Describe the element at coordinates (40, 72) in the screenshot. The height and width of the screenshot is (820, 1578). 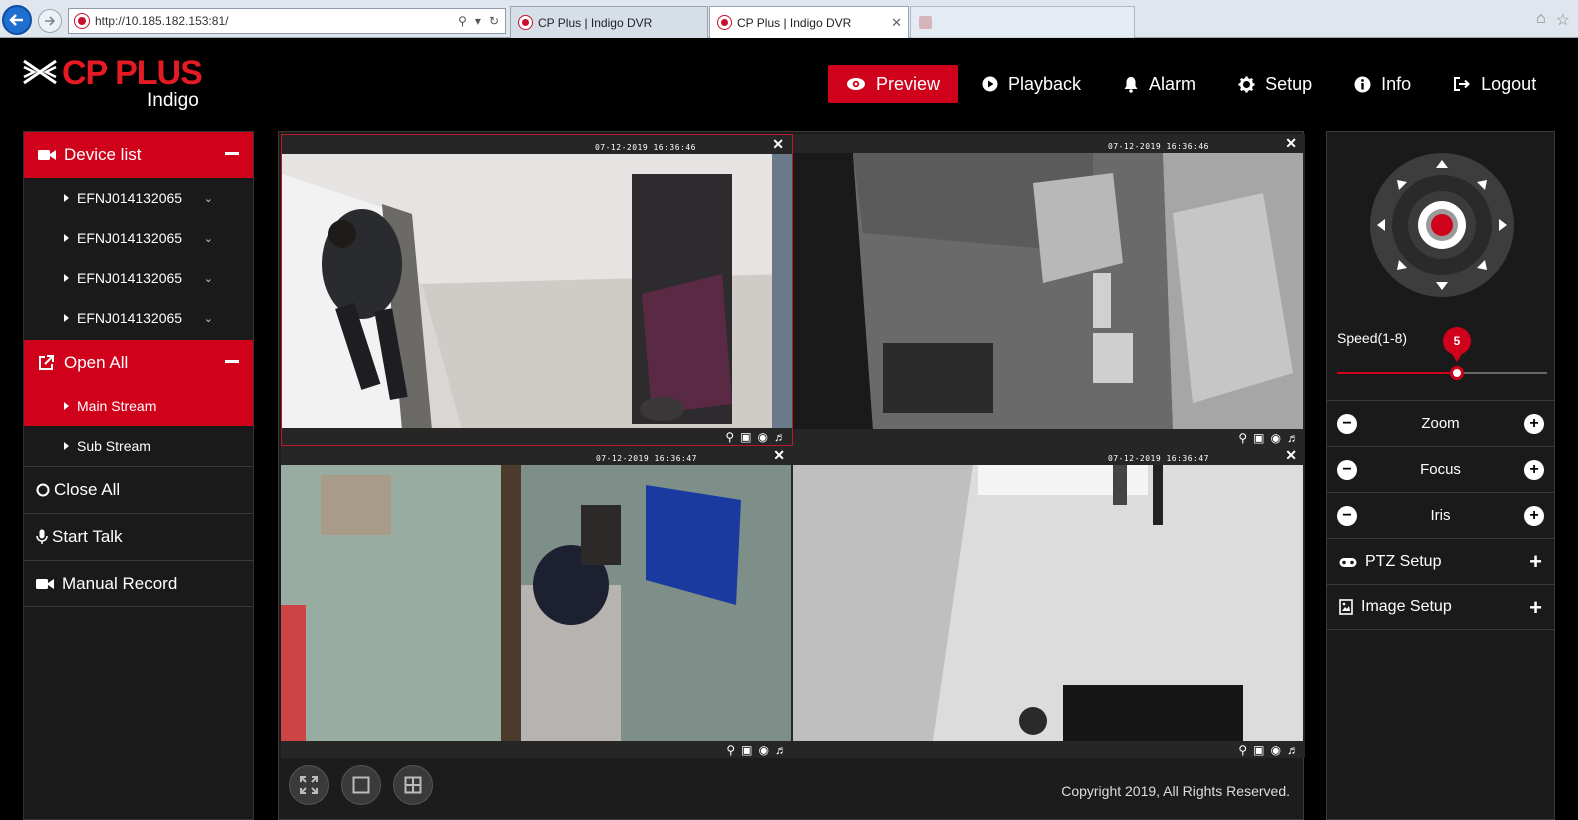
I see `logo-mark-icon` at that location.